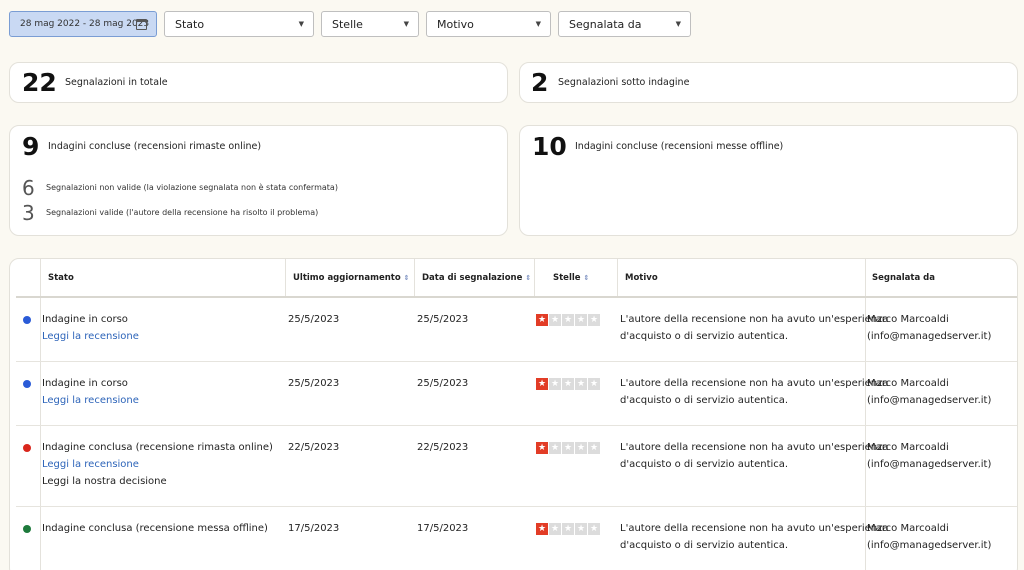  Describe the element at coordinates (104, 481) in the screenshot. I see `read-decision-link: Leggi la nostra decisione` at that location.